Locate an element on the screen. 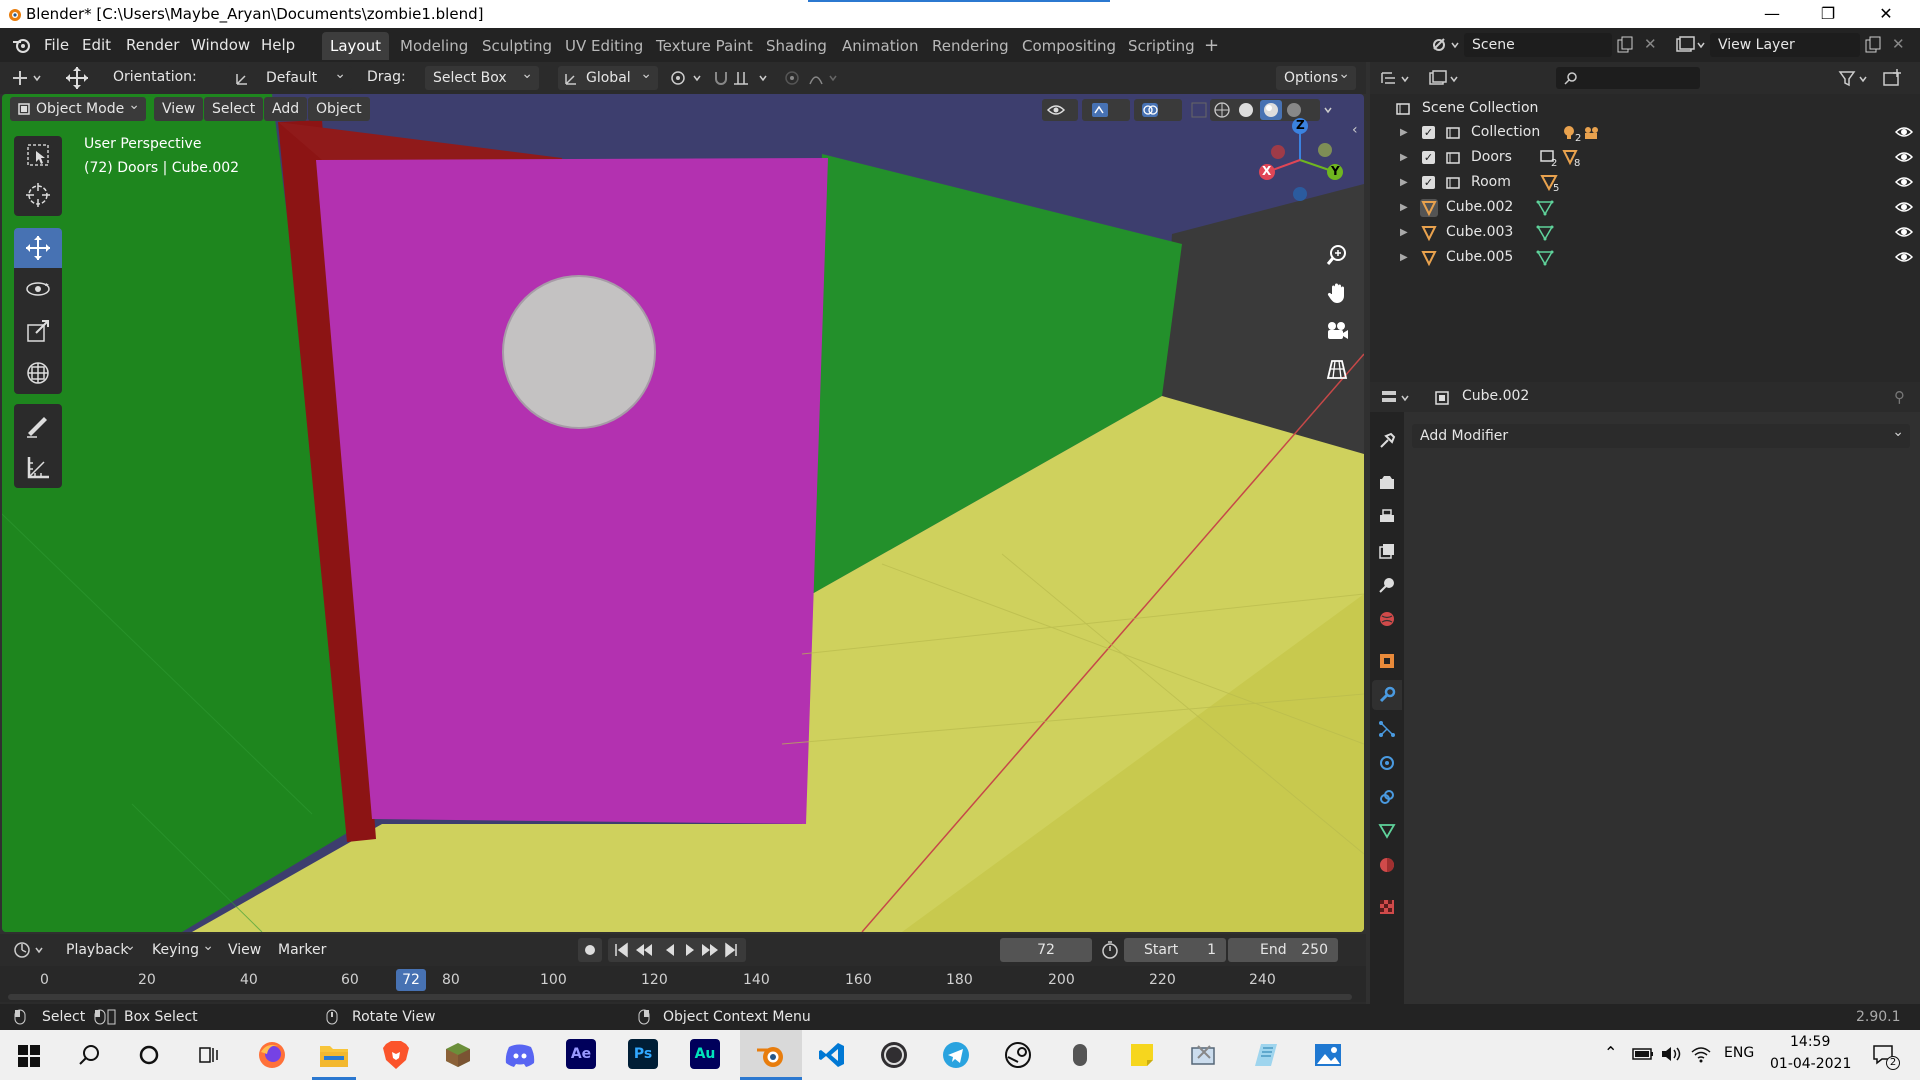  start-frame-field: Start 1 is located at coordinates (1175, 950).